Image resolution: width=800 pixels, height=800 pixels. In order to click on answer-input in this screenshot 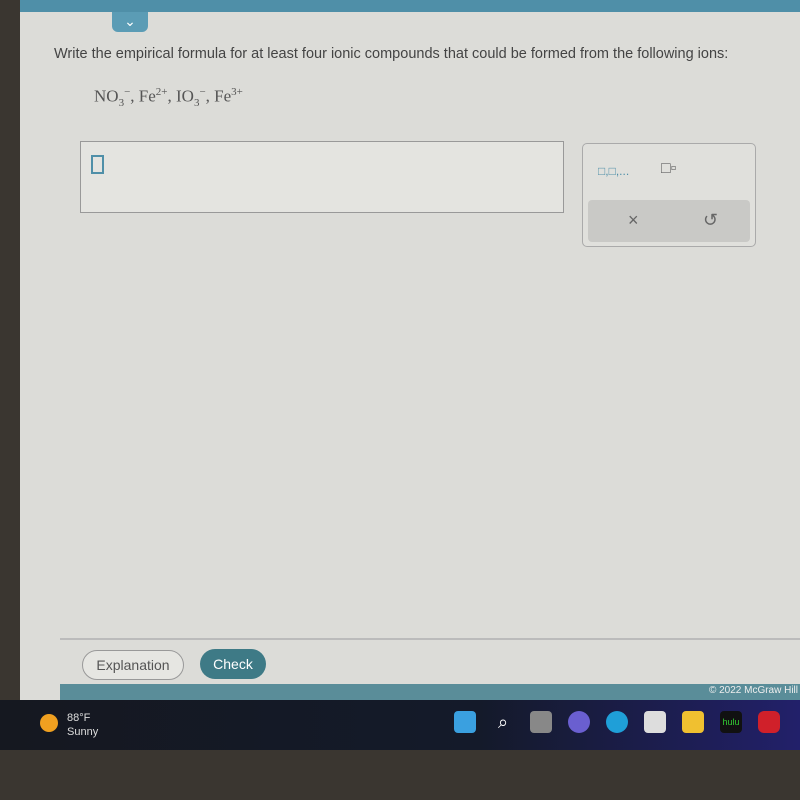, I will do `click(322, 177)`.